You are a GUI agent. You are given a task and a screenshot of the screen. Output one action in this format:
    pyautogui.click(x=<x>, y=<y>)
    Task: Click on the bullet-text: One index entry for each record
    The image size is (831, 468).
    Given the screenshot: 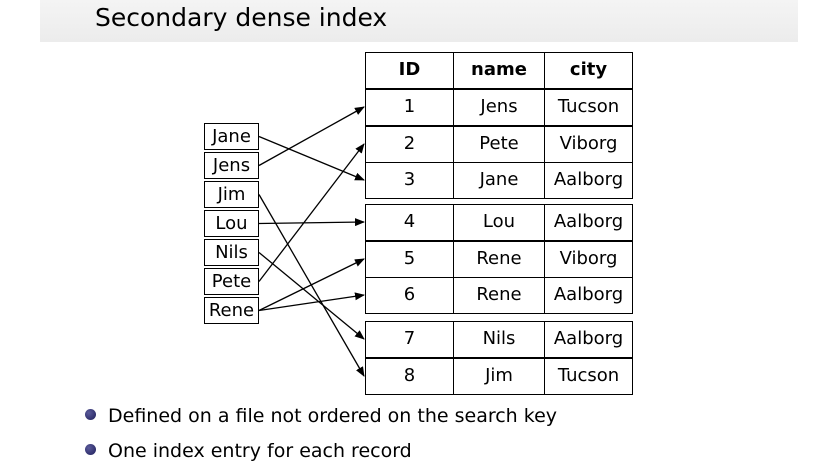 What is the action you would take?
    pyautogui.click(x=260, y=451)
    